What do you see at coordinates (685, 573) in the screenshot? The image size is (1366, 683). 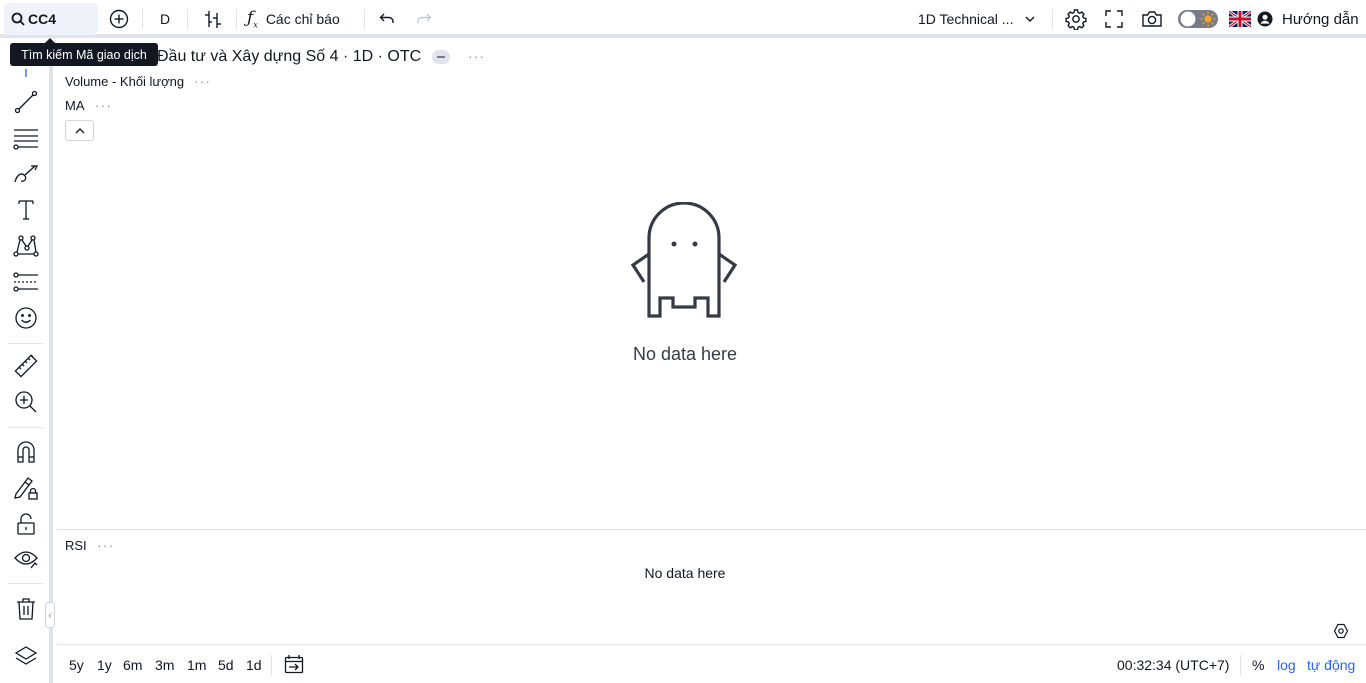 I see `rsi-no-data-message: No data here` at bounding box center [685, 573].